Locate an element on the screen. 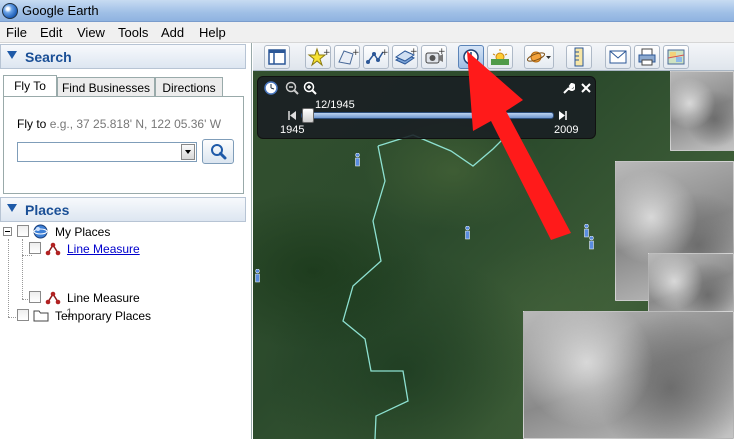 This screenshot has width=734, height=439. fly-to-panel: Fly to e.g., 37 25.818' N, 122 05.36' W is located at coordinates (123, 145).